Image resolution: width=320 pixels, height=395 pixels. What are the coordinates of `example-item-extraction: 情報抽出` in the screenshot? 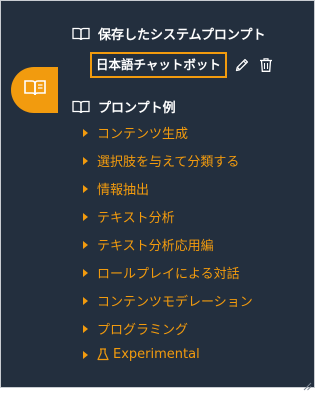 It's located at (116, 188).